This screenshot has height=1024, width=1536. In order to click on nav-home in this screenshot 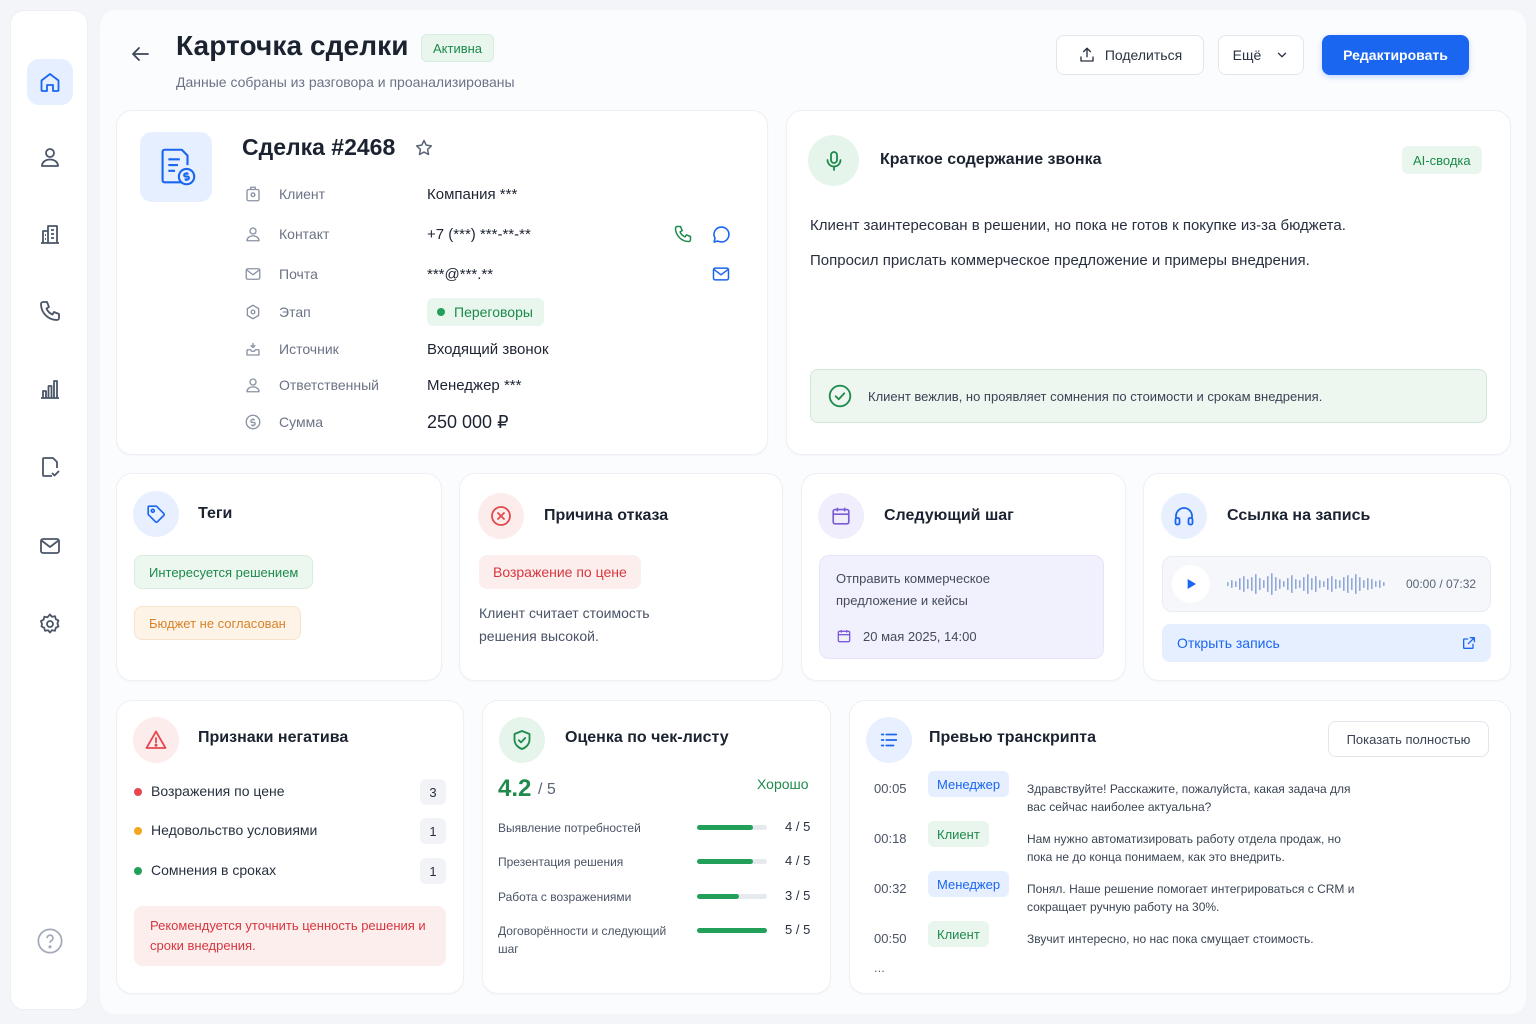, I will do `click(50, 82)`.